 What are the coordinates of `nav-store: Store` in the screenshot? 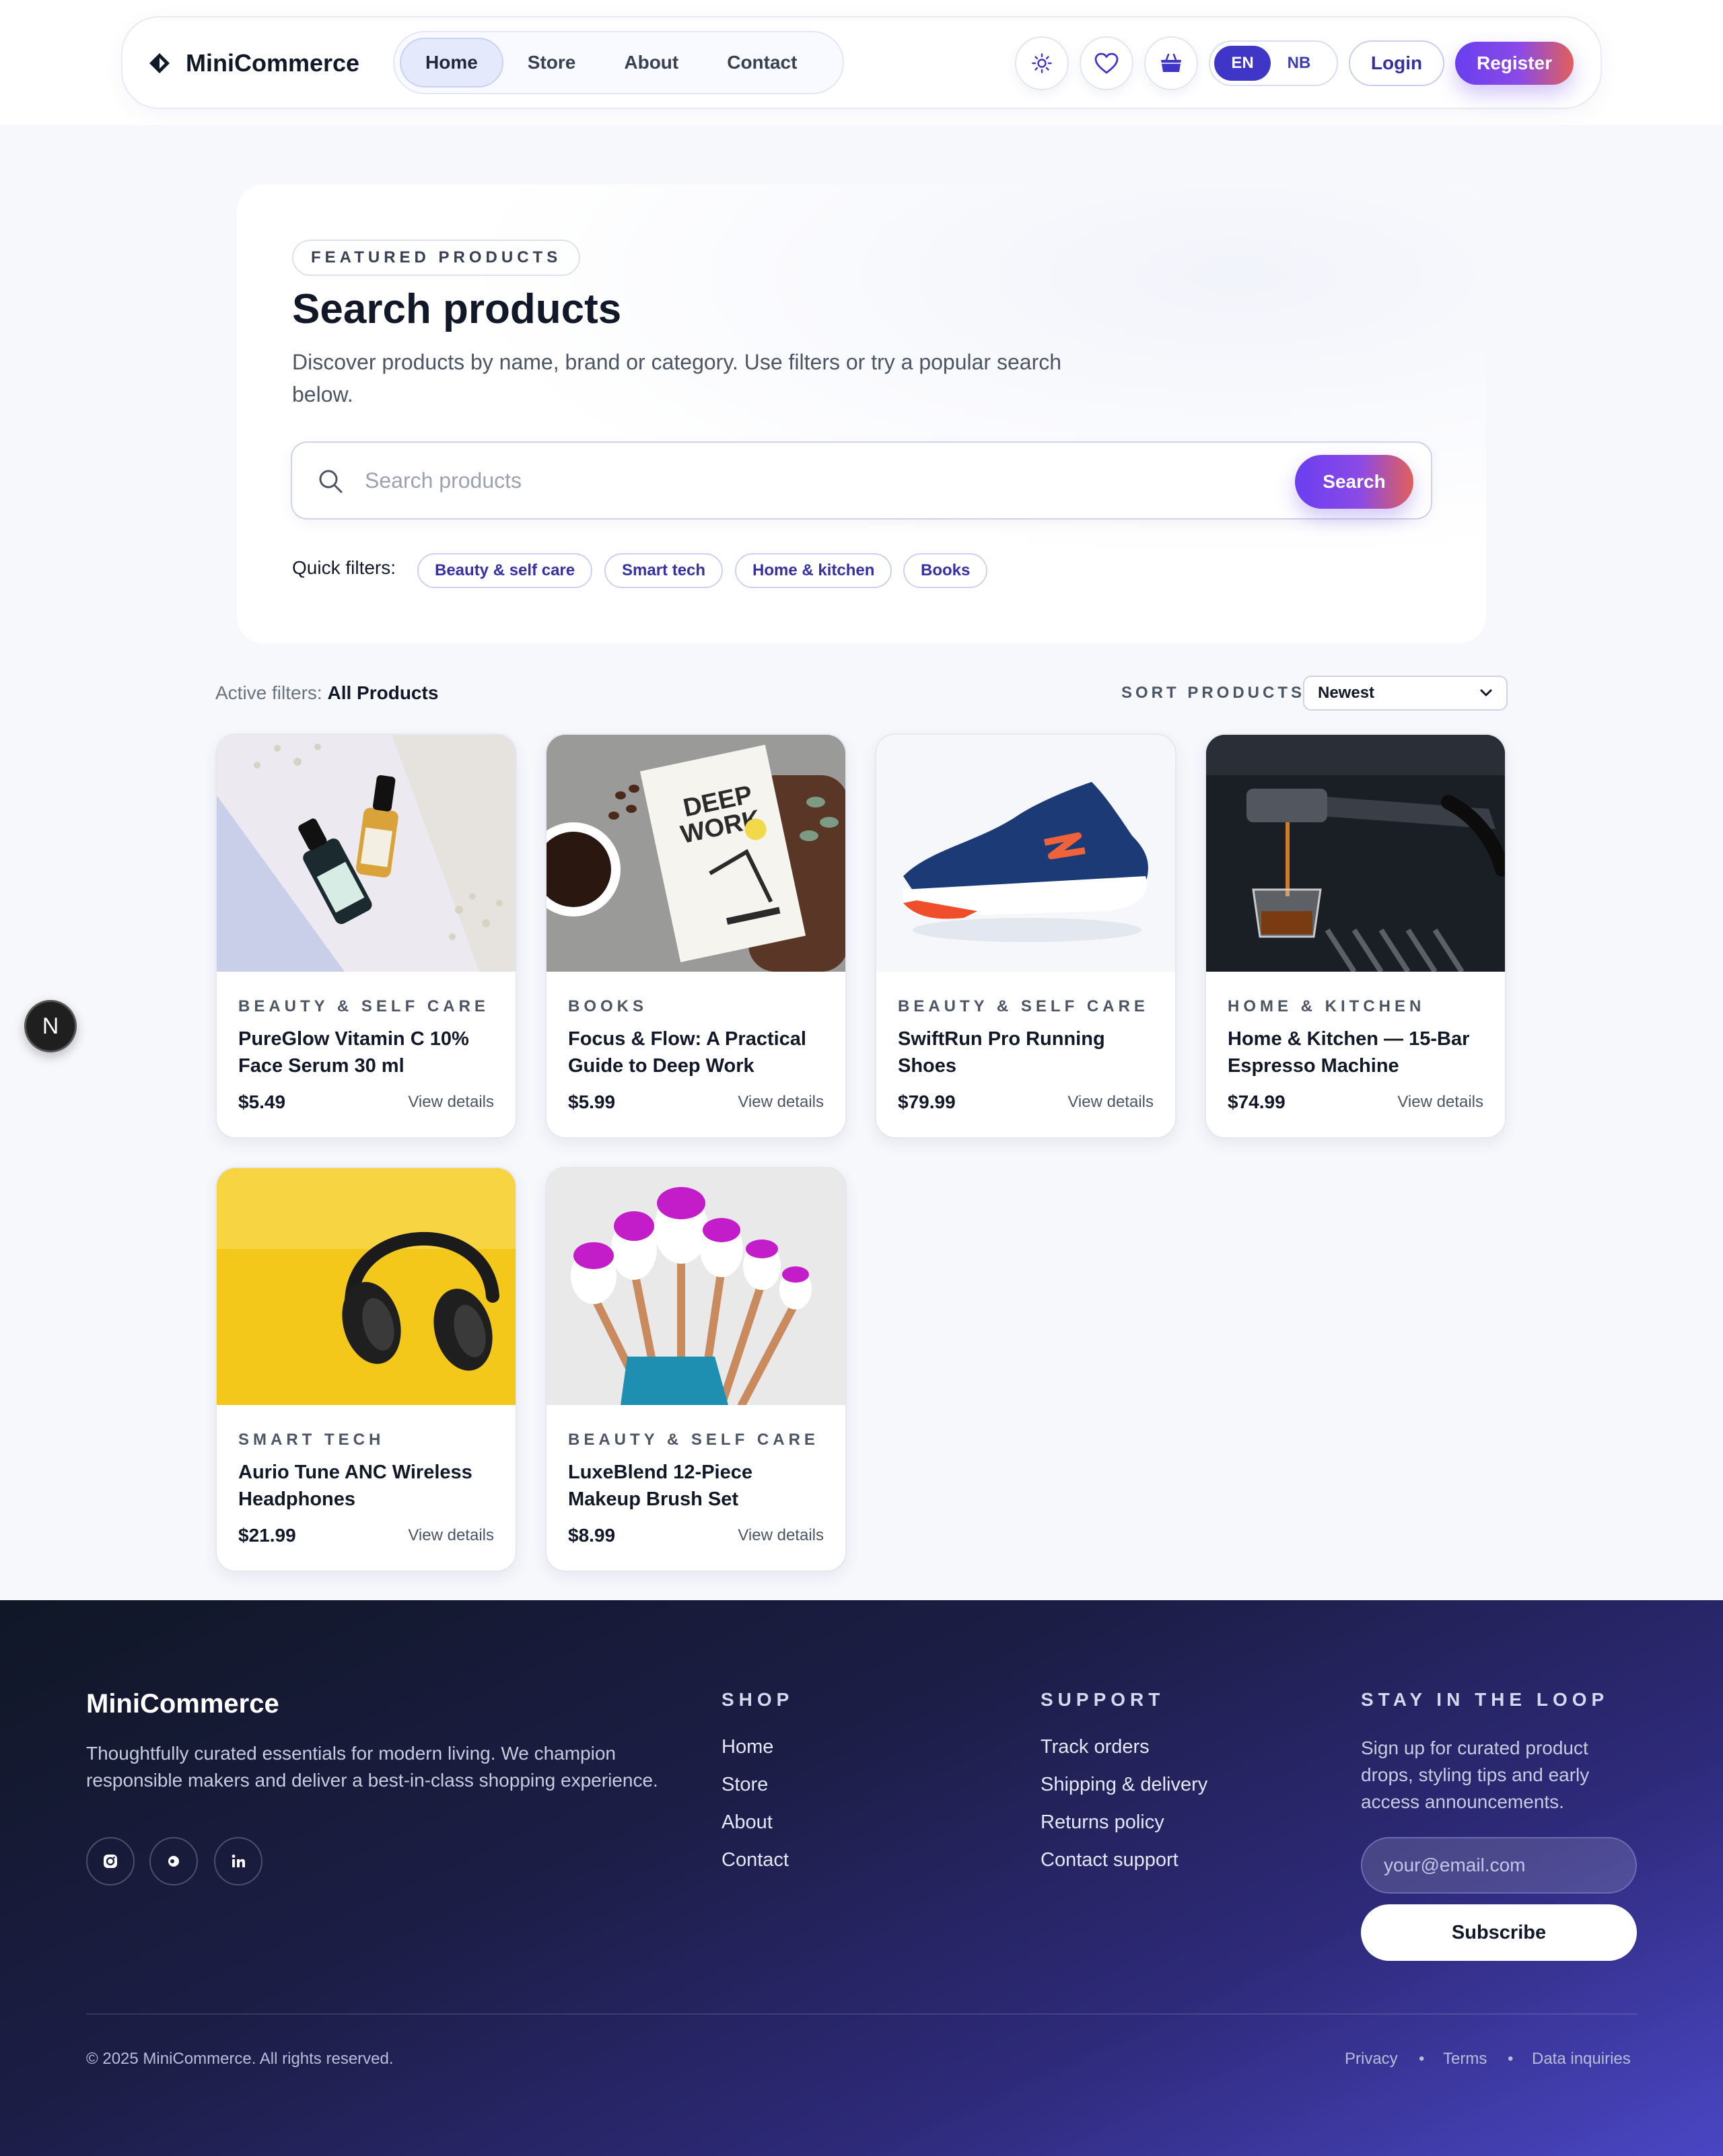 It's located at (551, 62).